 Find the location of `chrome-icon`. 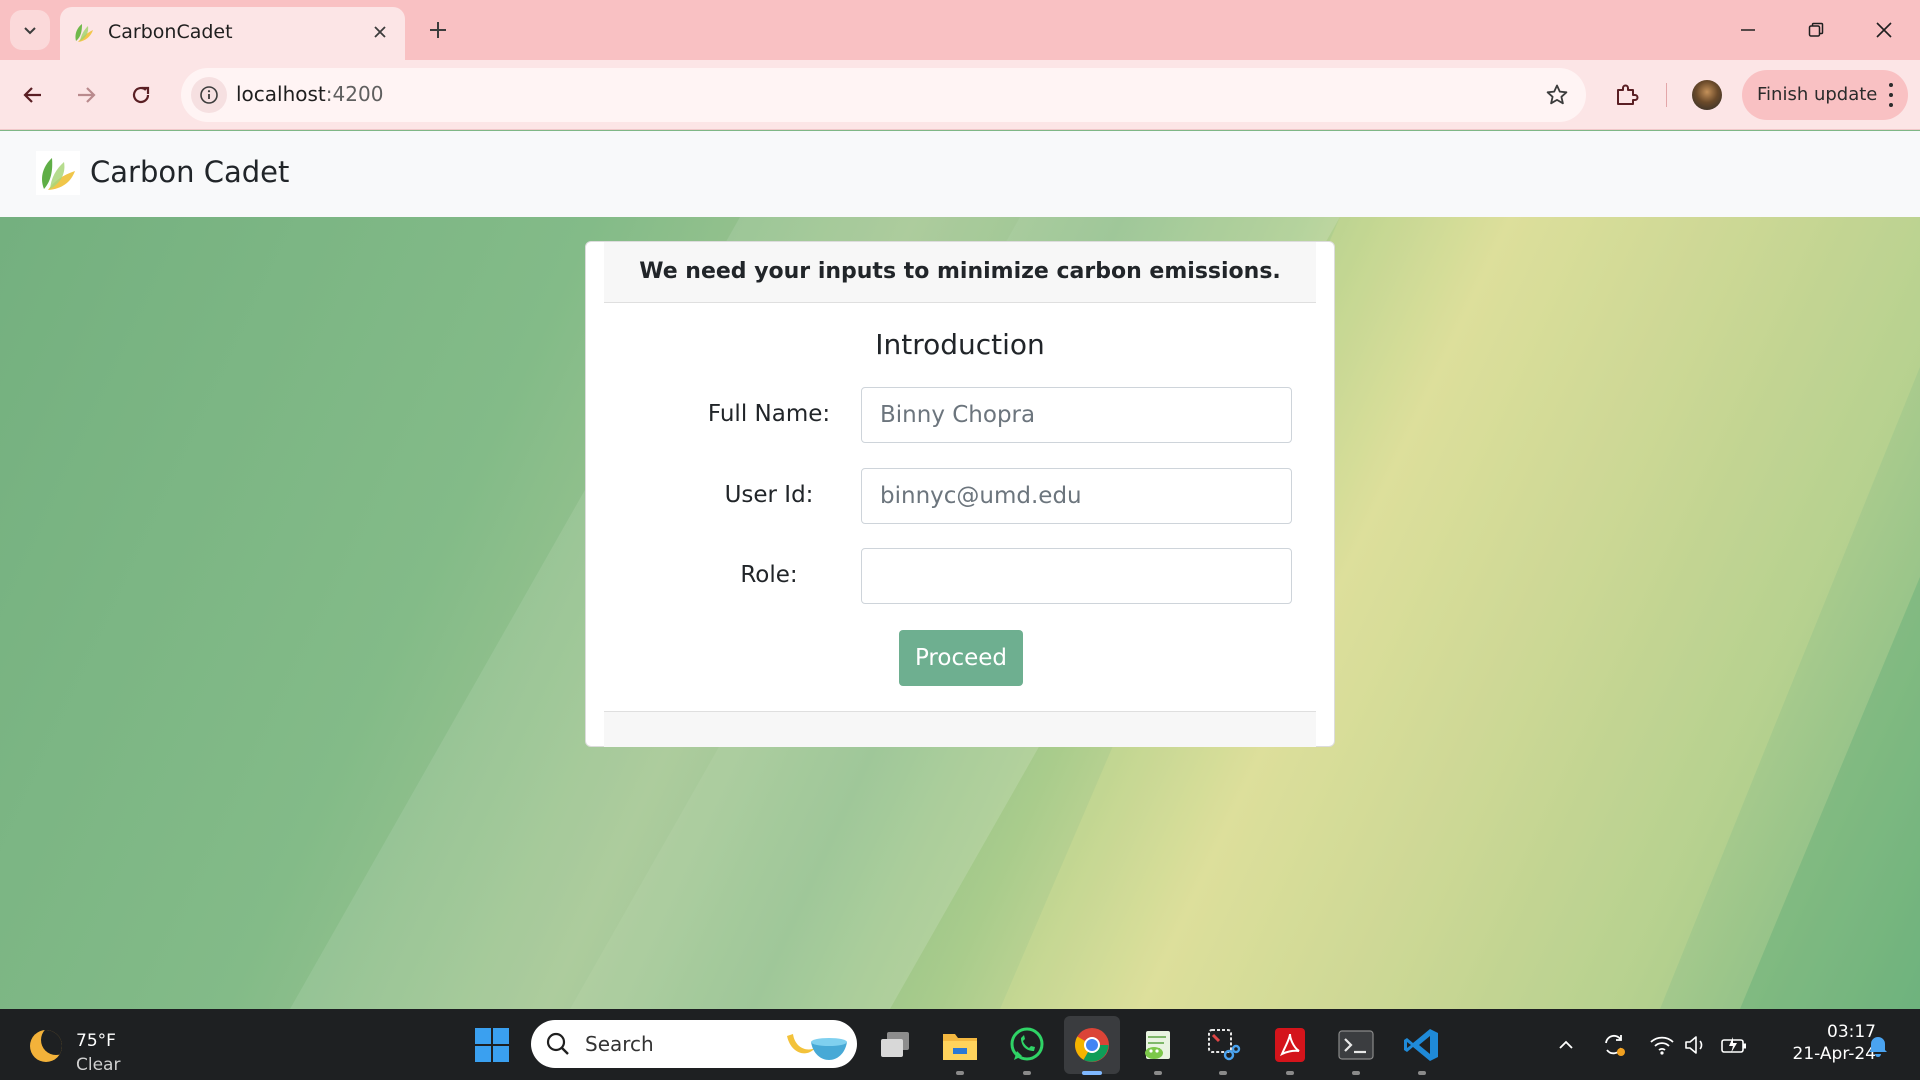

chrome-icon is located at coordinates (1092, 1049).